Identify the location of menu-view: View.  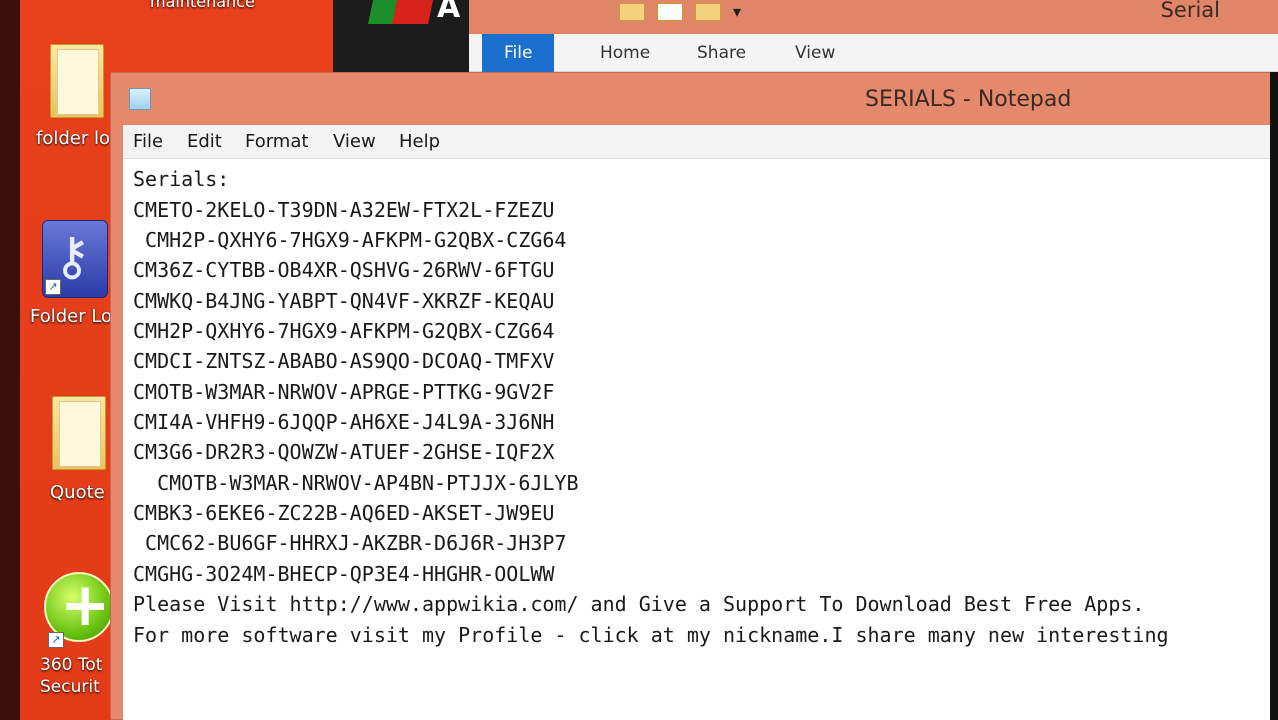
(354, 142).